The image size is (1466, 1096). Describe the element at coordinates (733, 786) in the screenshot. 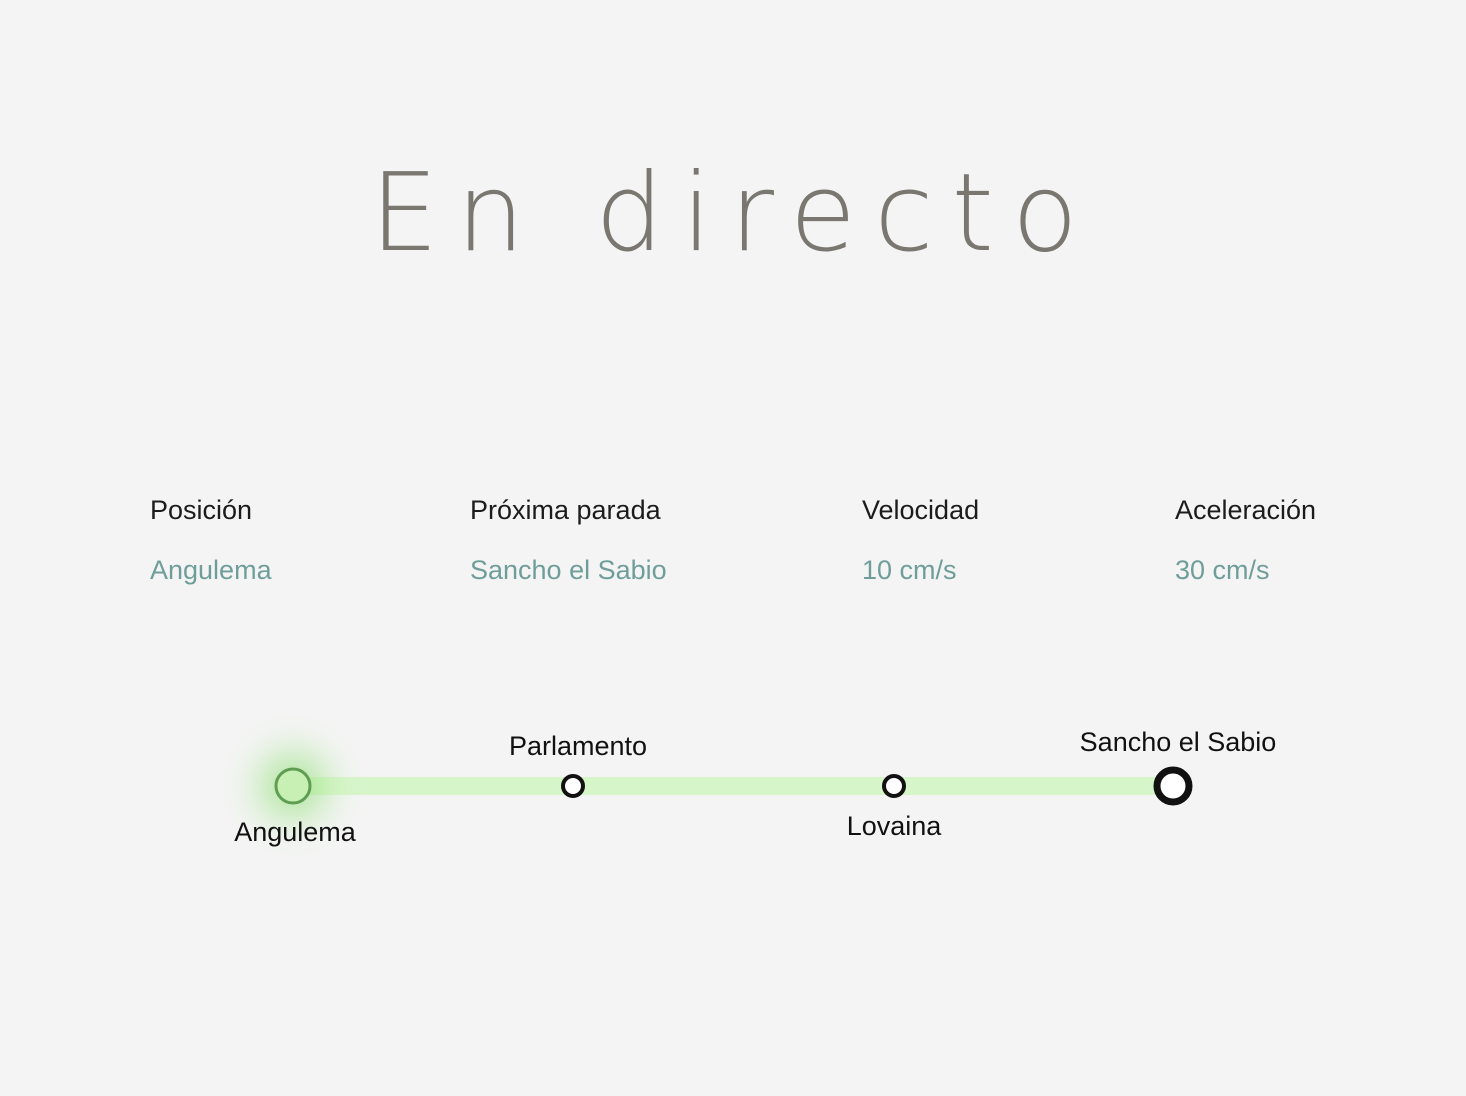

I see `route-track` at that location.